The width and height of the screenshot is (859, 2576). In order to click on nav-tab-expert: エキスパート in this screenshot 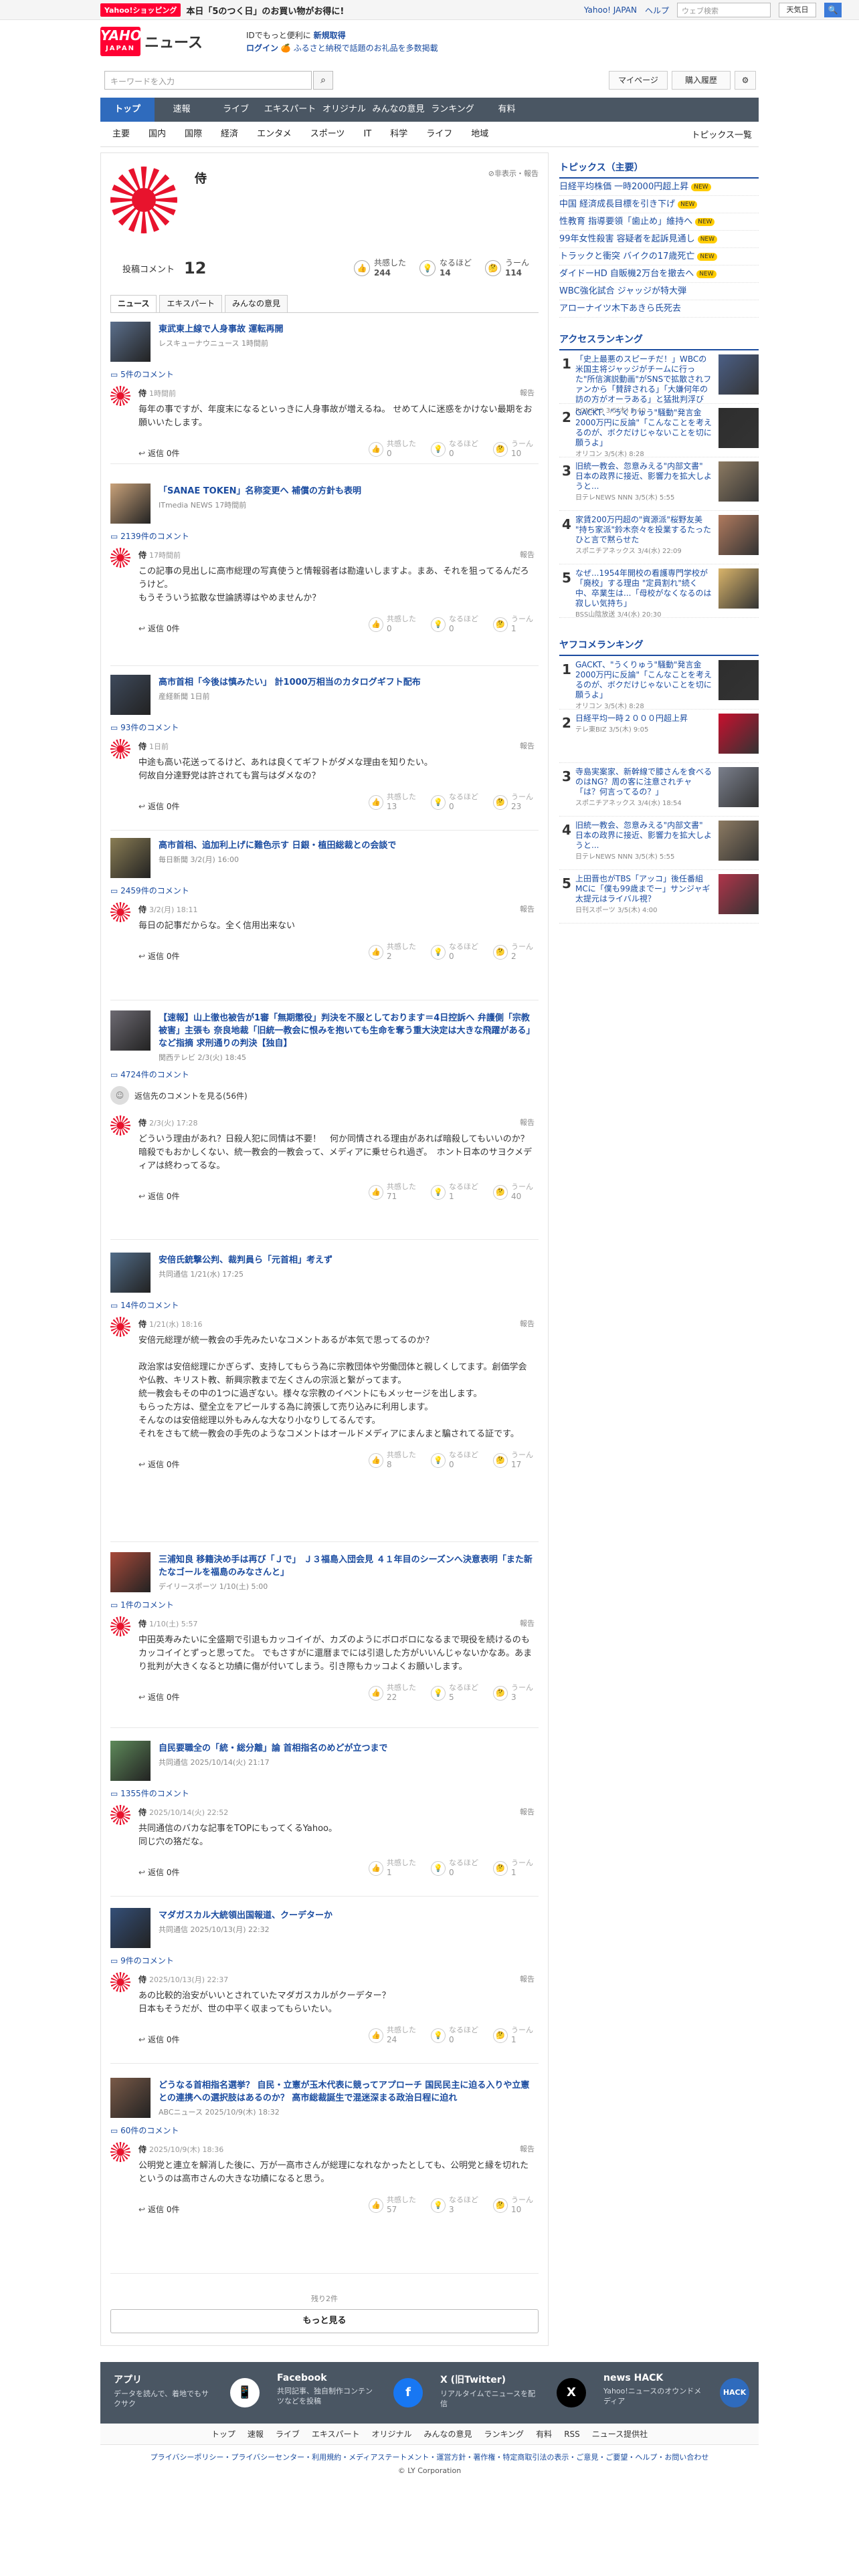, I will do `click(290, 110)`.